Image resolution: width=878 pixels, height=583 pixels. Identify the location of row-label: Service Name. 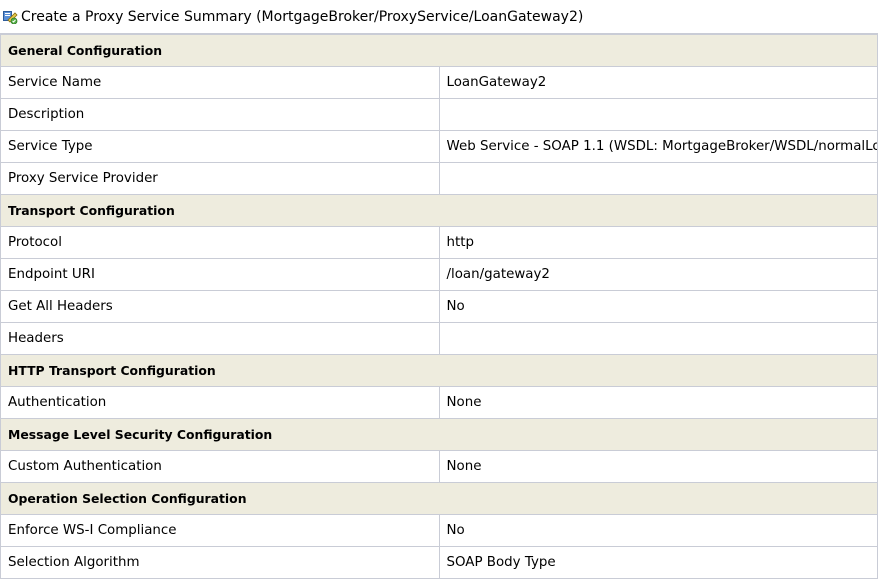
(220, 82).